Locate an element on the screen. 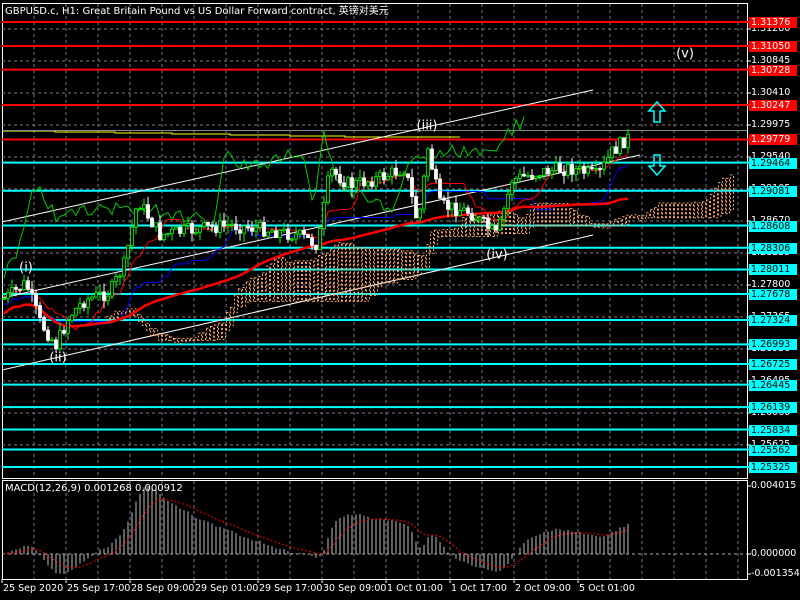  support-price-label: 1.26445 is located at coordinates (773, 385).